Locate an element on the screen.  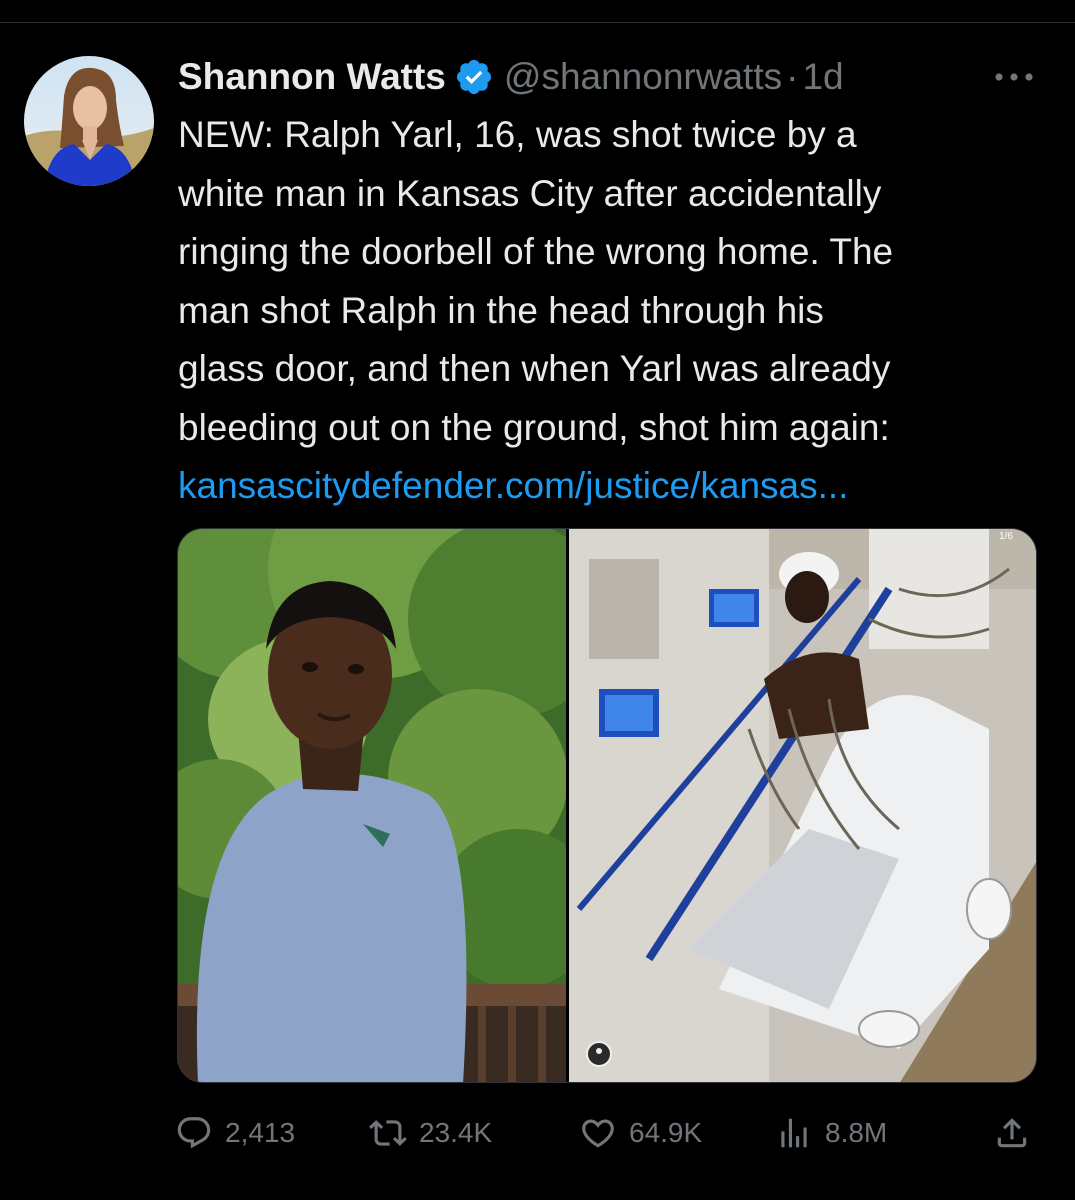
reply-button: 2,413 is located at coordinates (235, 1133).